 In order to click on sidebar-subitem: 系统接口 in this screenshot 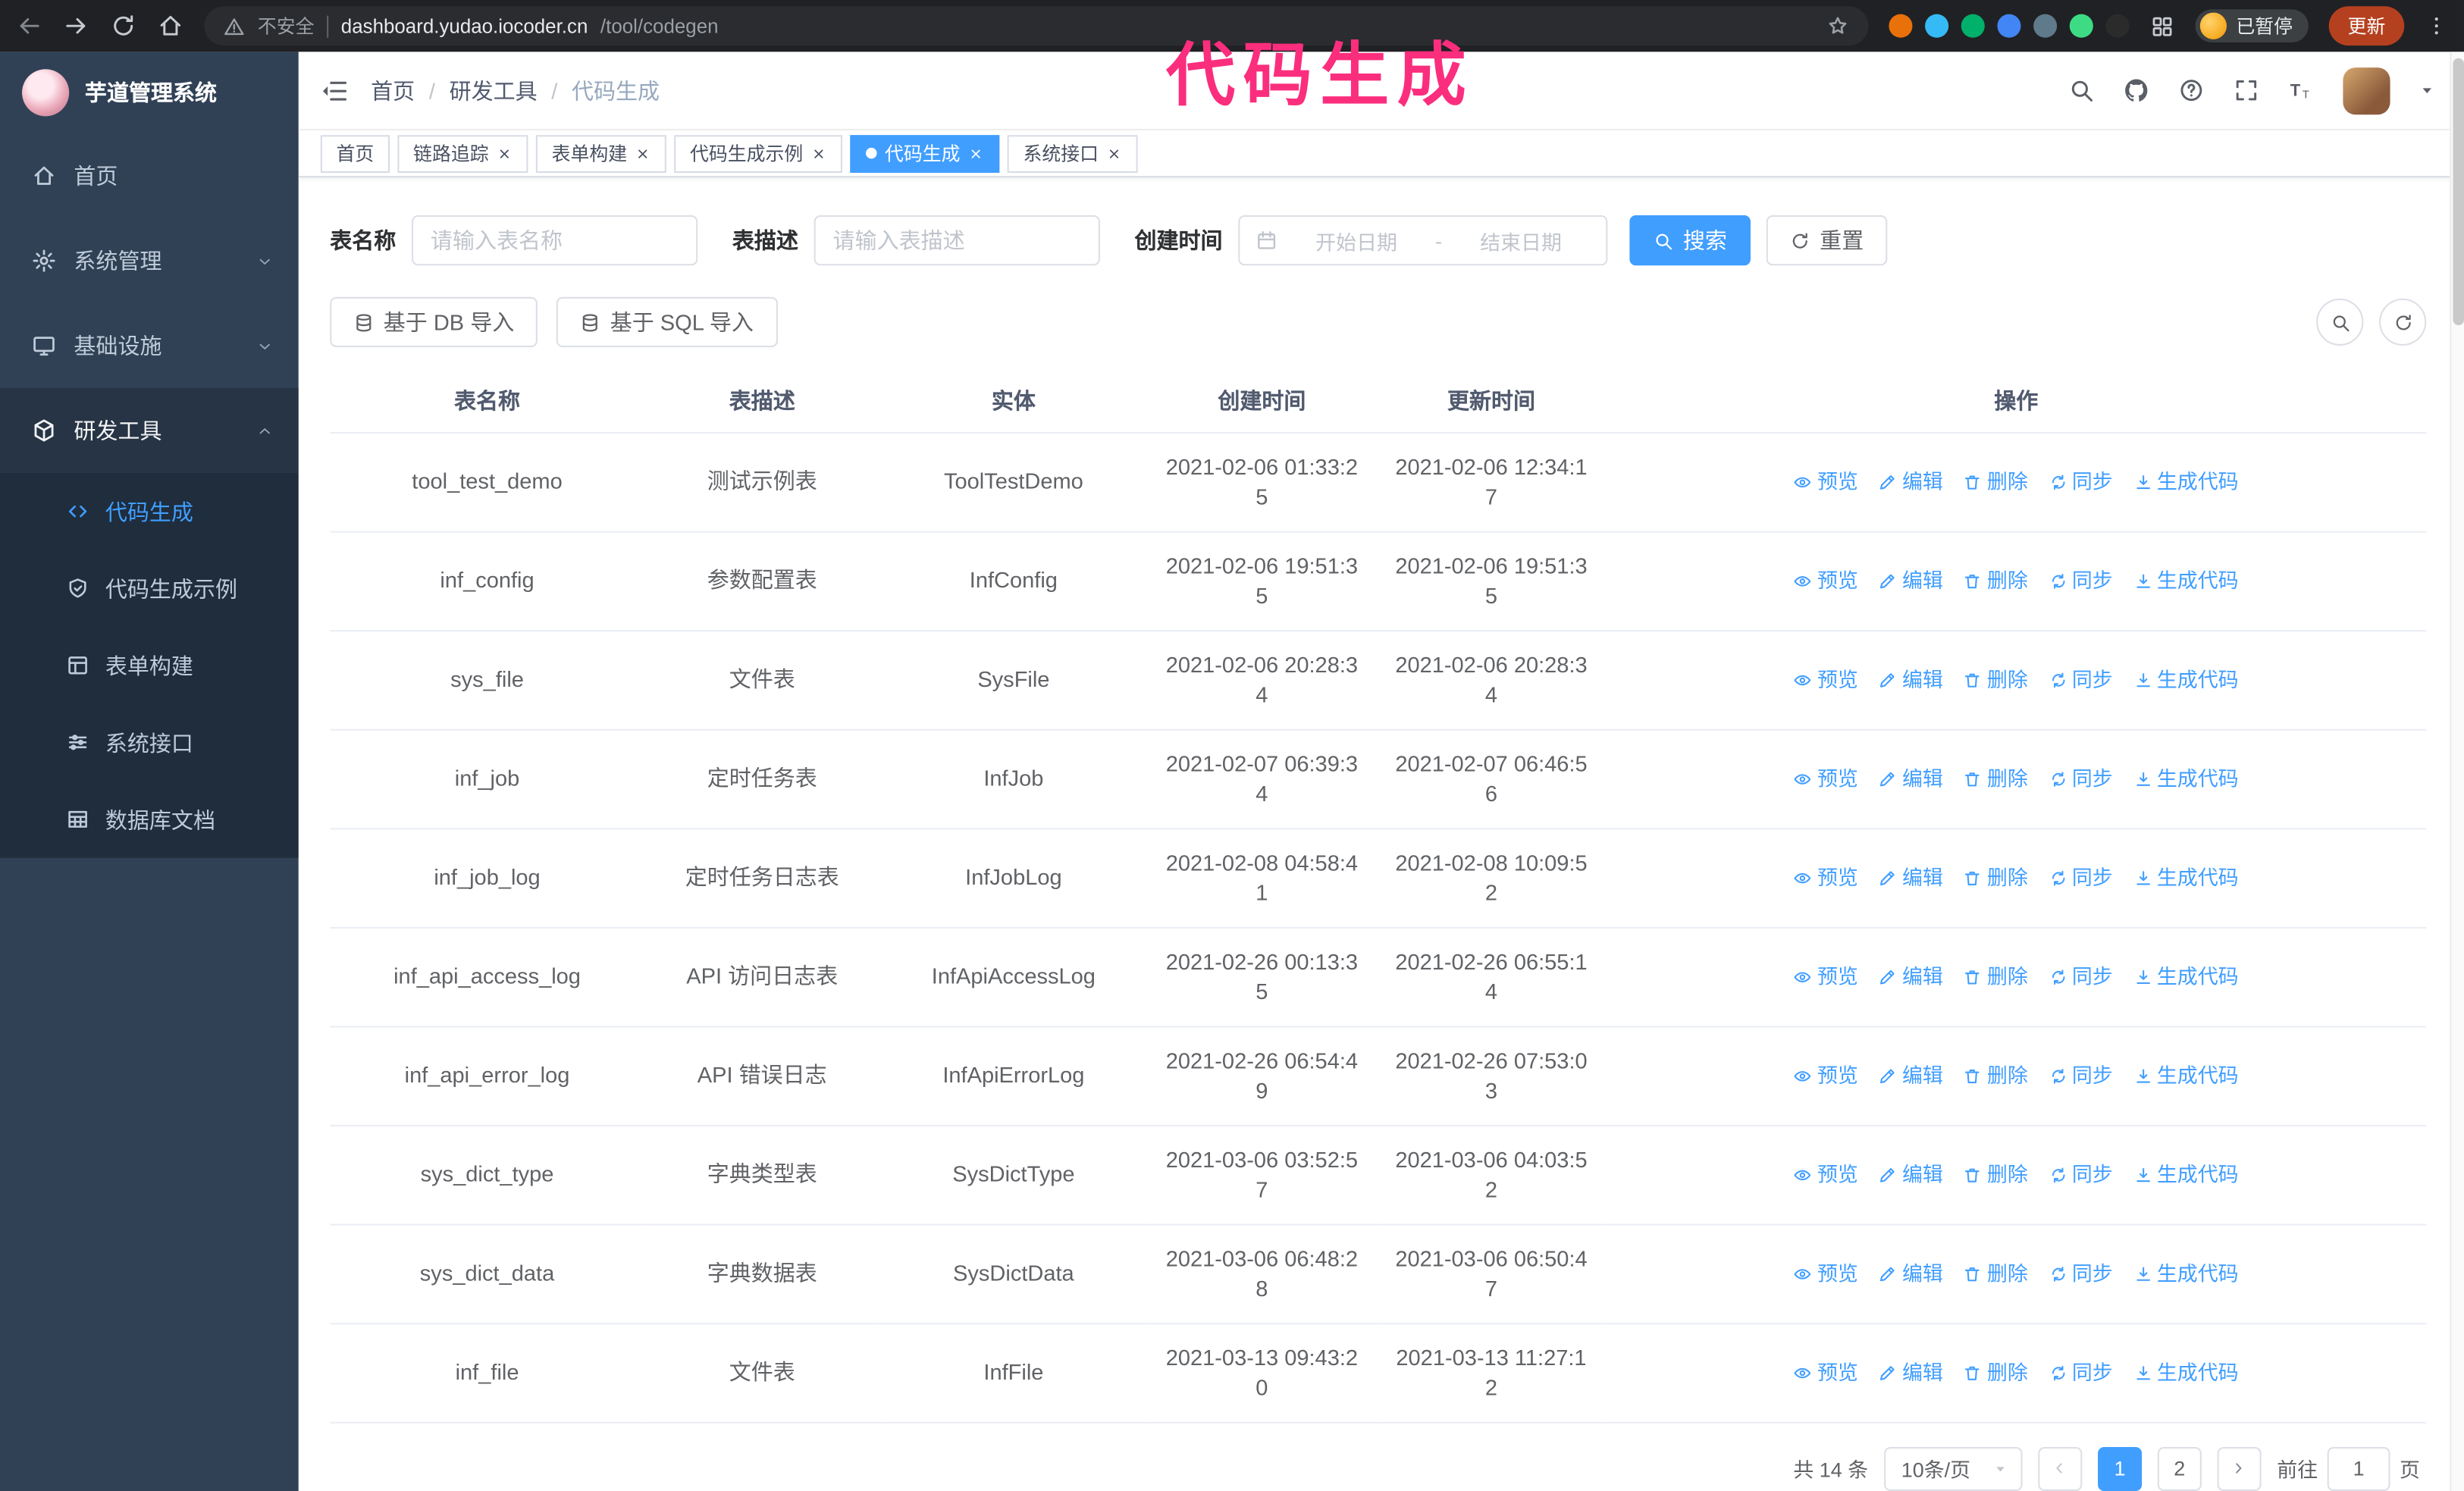, I will do `click(150, 743)`.